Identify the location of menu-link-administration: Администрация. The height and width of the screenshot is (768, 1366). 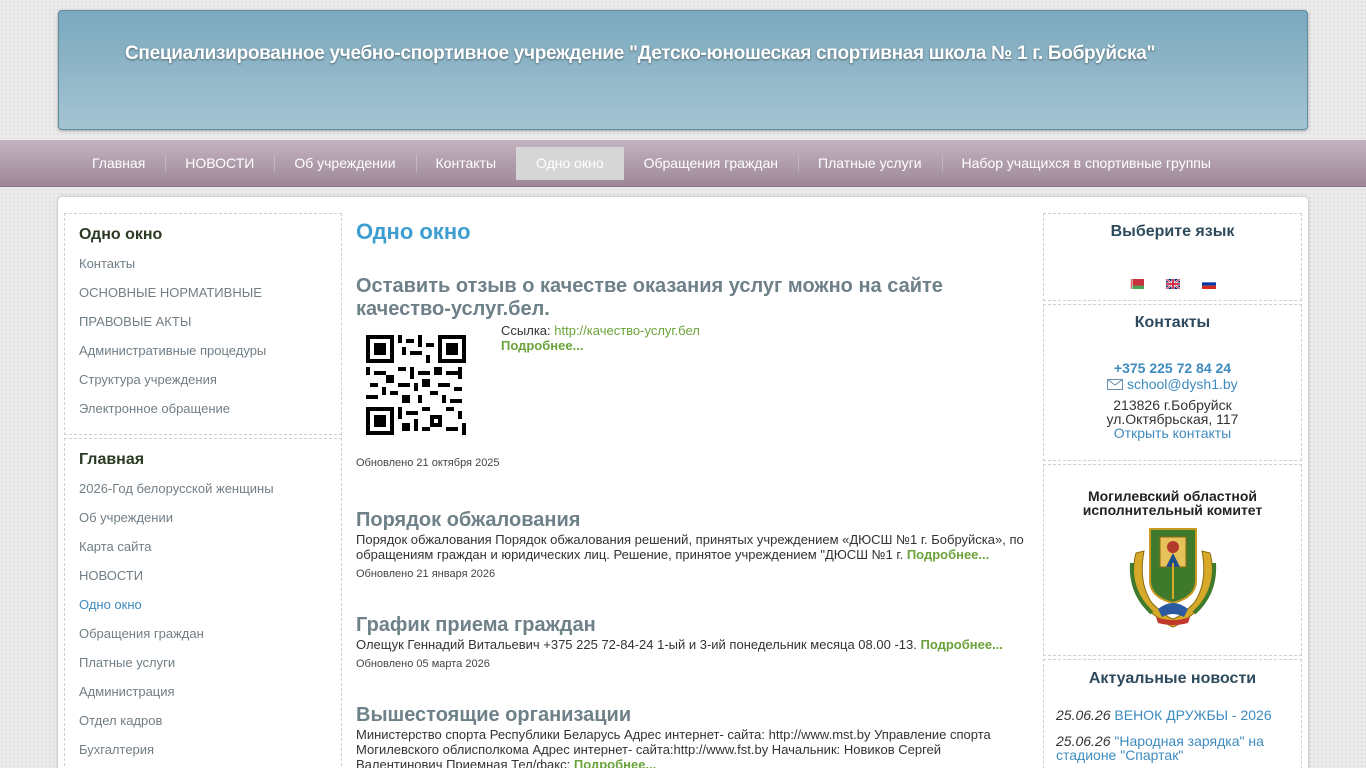
(203, 691).